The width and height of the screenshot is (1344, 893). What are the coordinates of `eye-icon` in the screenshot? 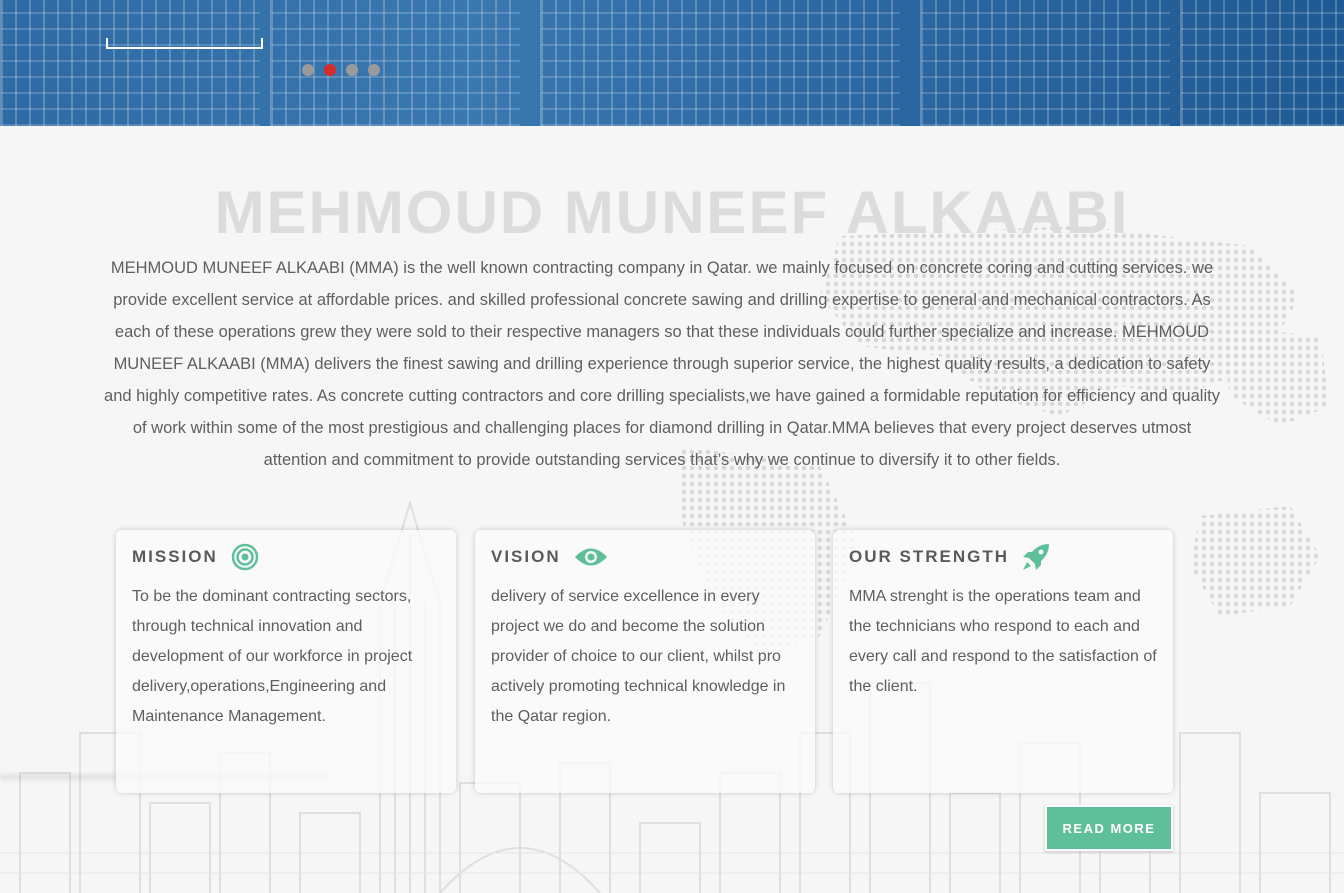 It's located at (591, 557).